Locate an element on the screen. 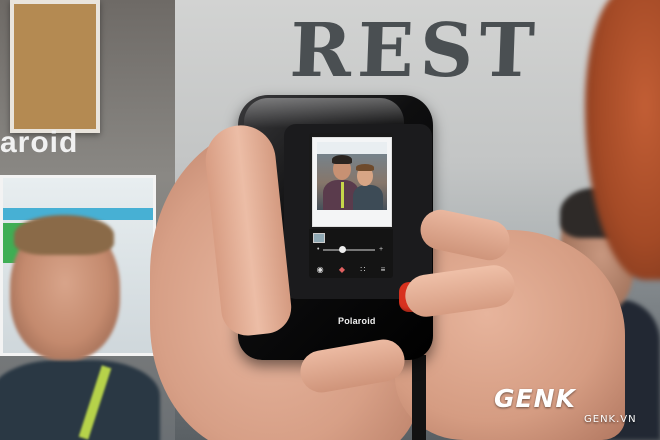 Image resolution: width=660 pixels, height=440 pixels. color-palette-icon: ◆ is located at coordinates (342, 269).